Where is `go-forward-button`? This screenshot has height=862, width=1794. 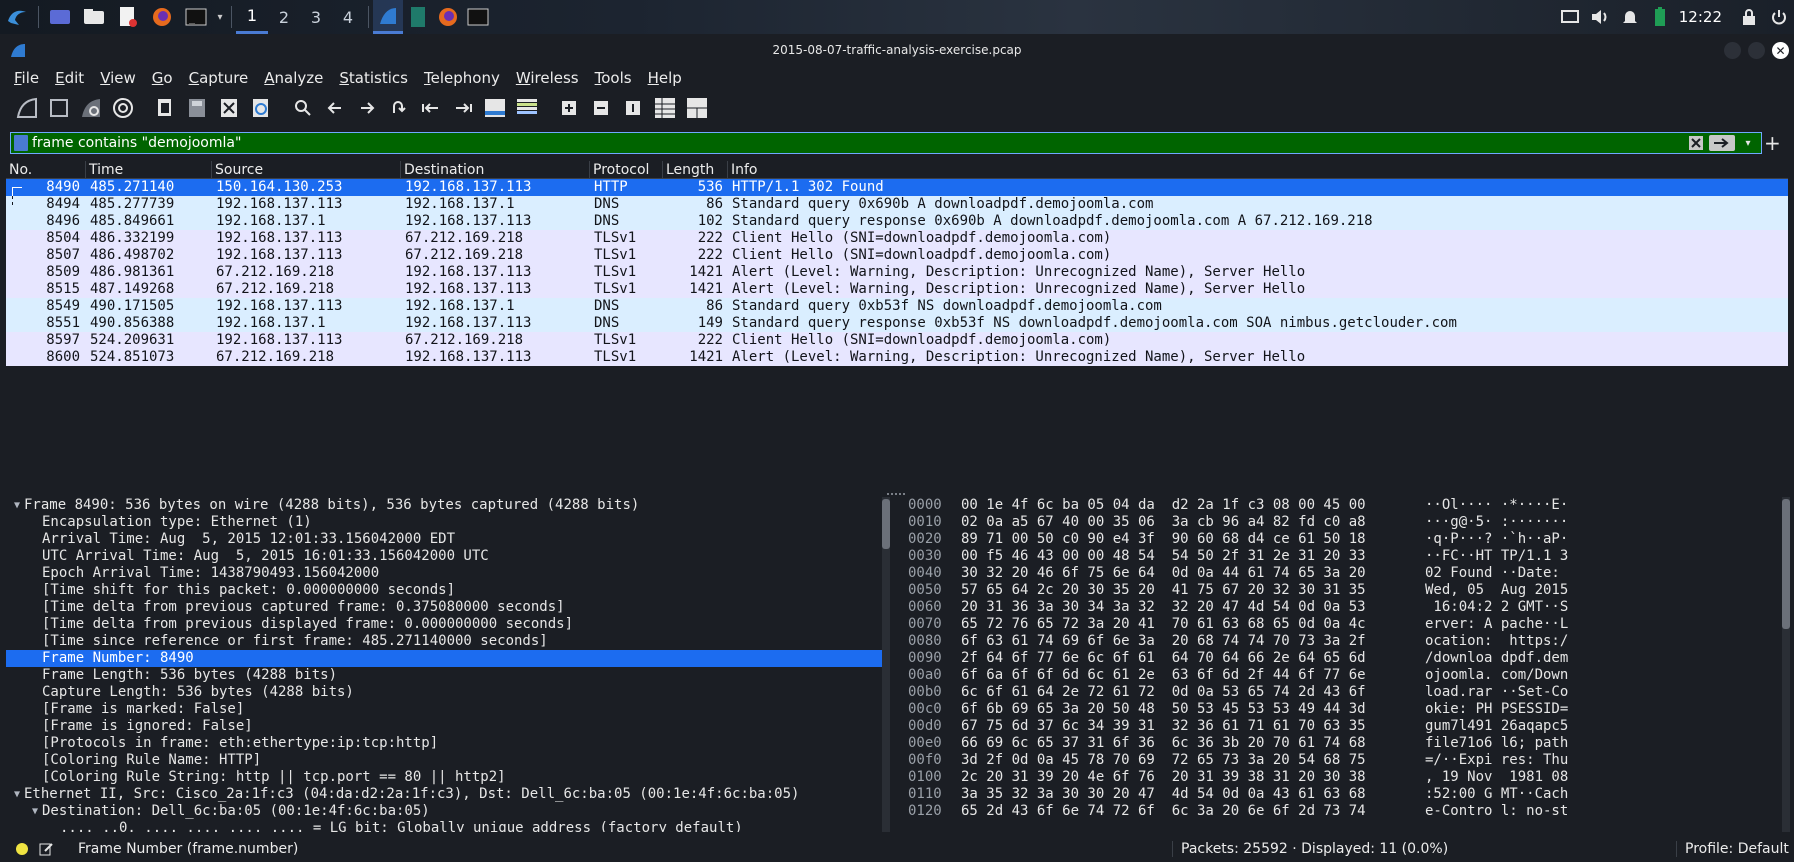 go-forward-button is located at coordinates (367, 108).